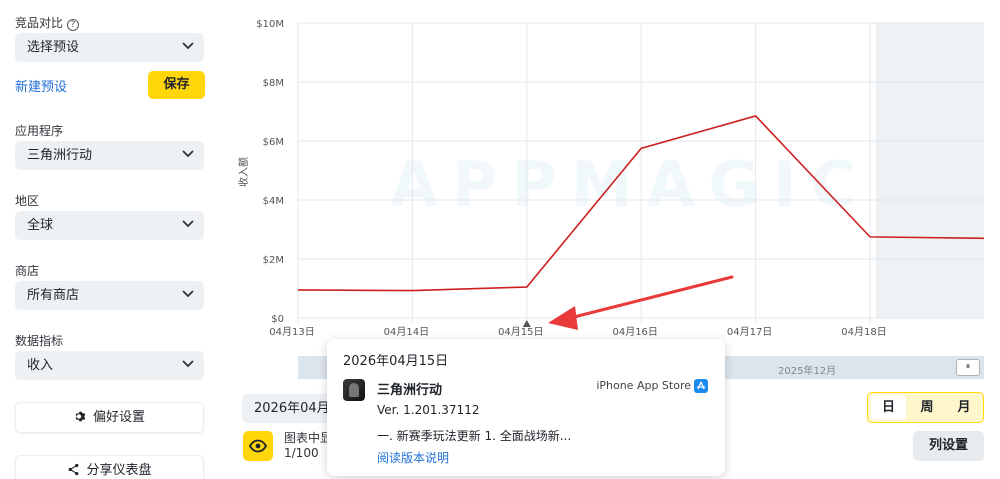  I want to click on granularity-toggle: 日 周 月, so click(925, 407).